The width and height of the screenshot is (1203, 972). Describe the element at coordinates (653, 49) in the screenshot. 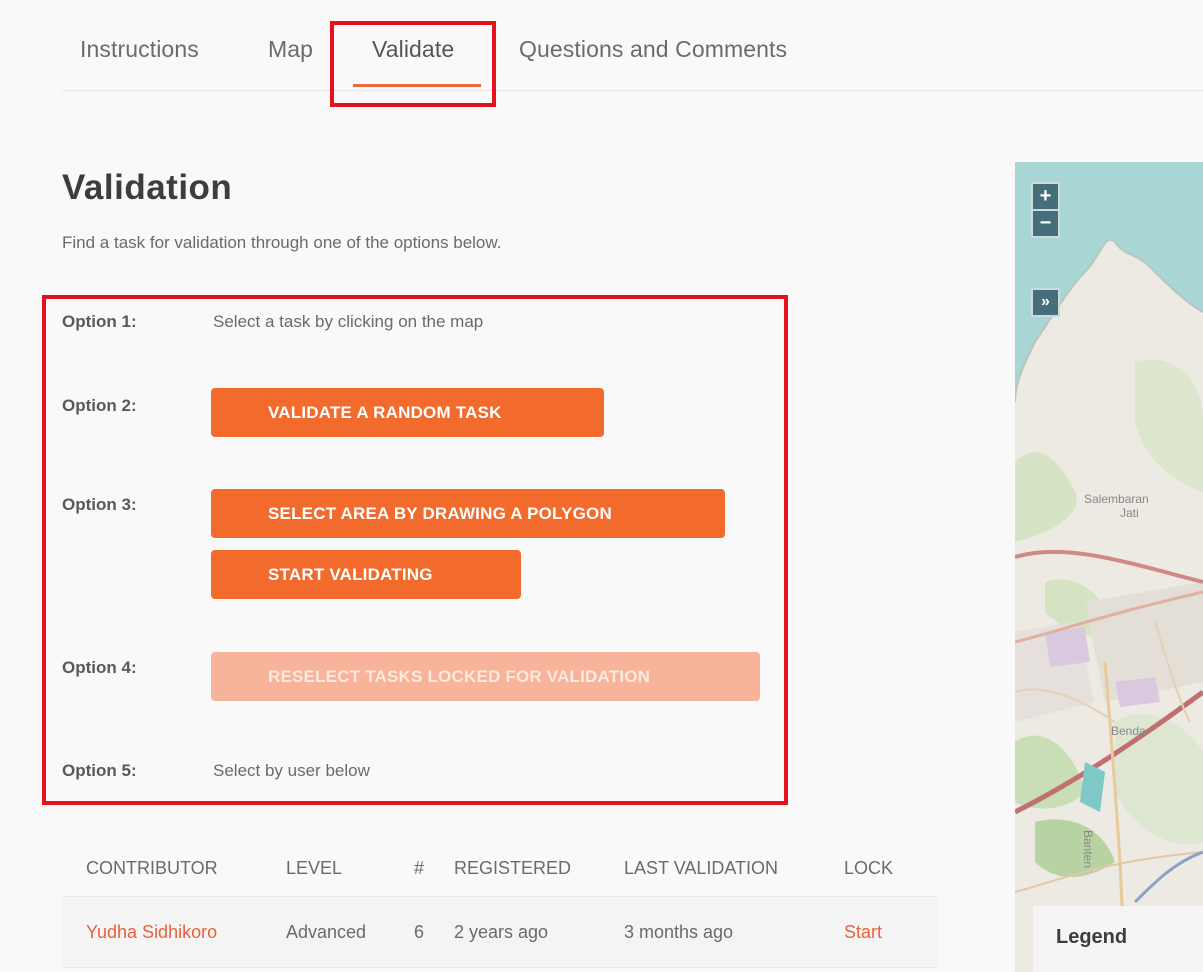

I see `tab-questions-and-comments: Questions and Comments` at that location.